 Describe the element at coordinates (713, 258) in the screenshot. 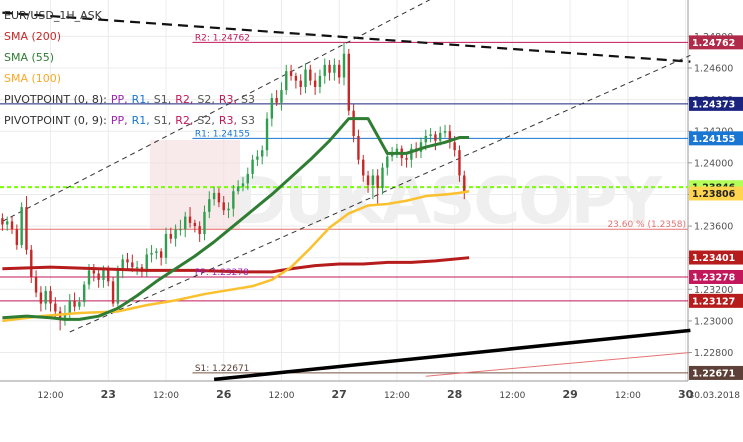

I see `price-tag-label: 1.23401` at that location.